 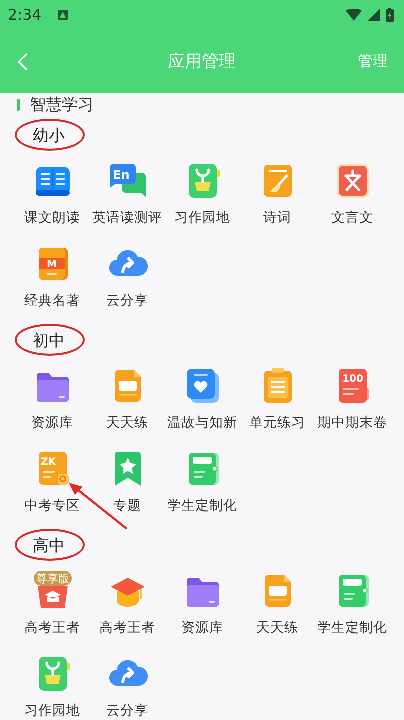 I want to click on section-title: 高中, so click(x=49, y=546).